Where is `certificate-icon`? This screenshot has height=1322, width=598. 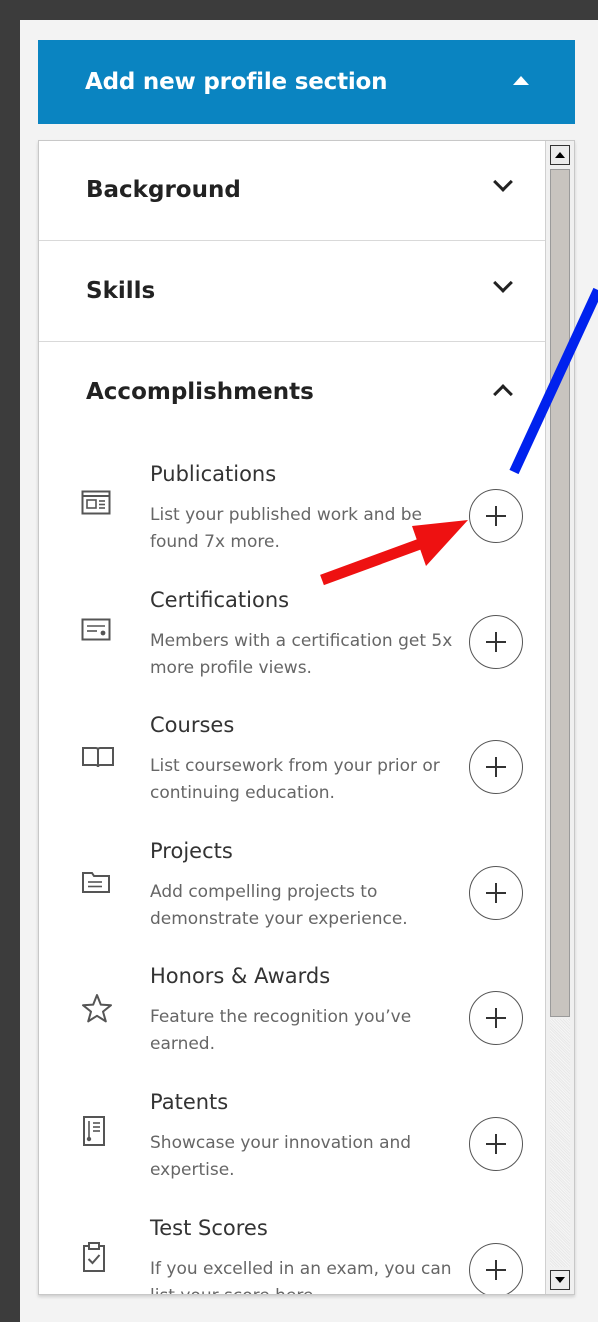
certificate-icon is located at coordinates (96, 629).